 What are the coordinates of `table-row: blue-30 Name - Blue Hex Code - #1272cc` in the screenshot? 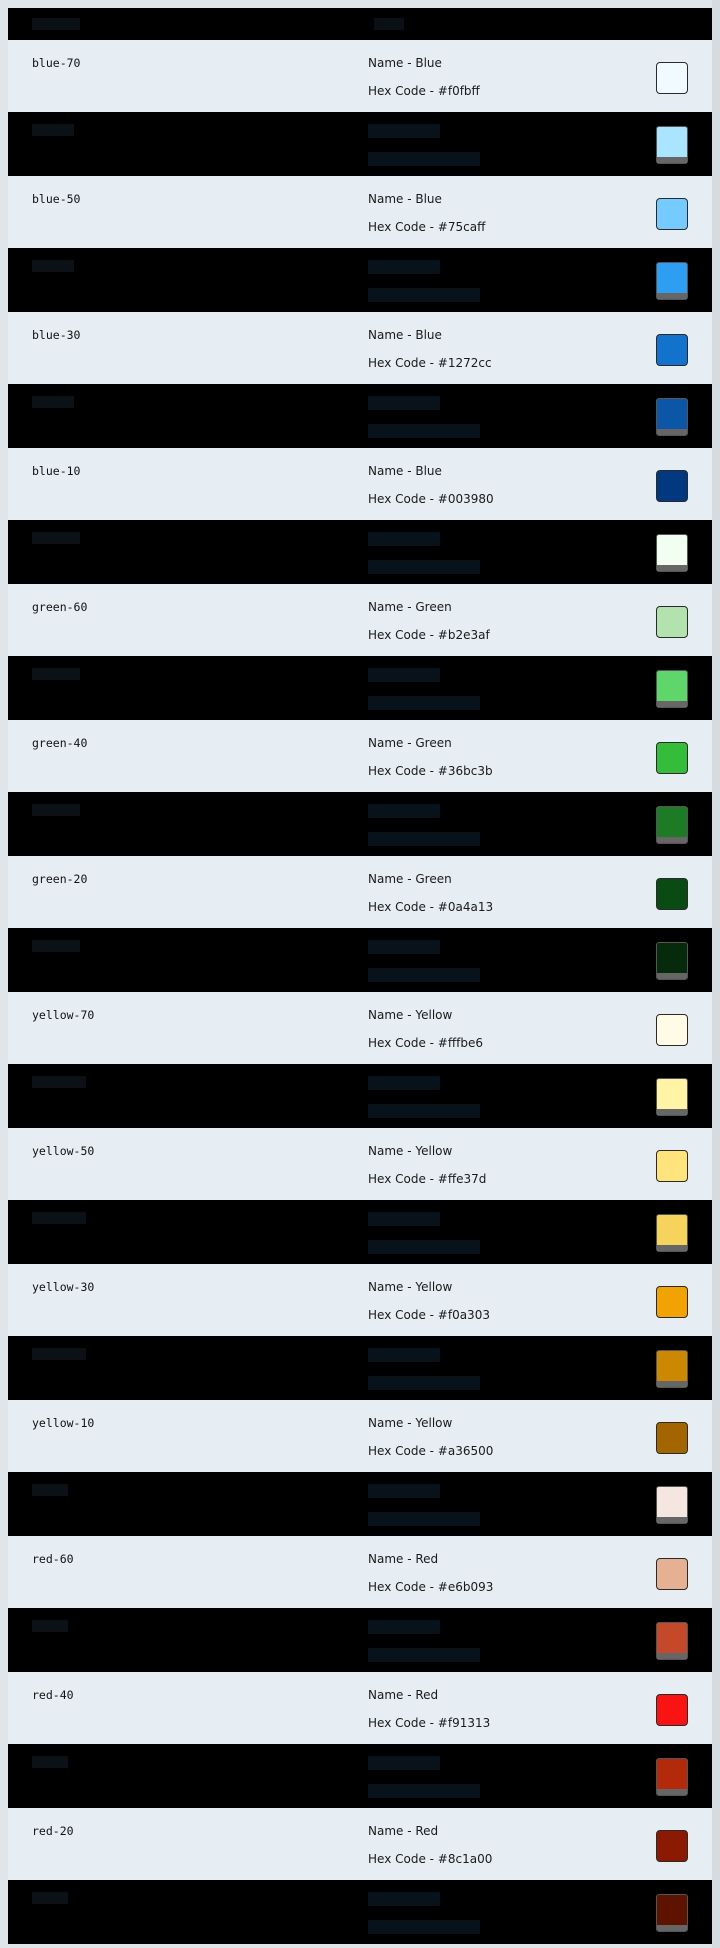 It's located at (360, 348).